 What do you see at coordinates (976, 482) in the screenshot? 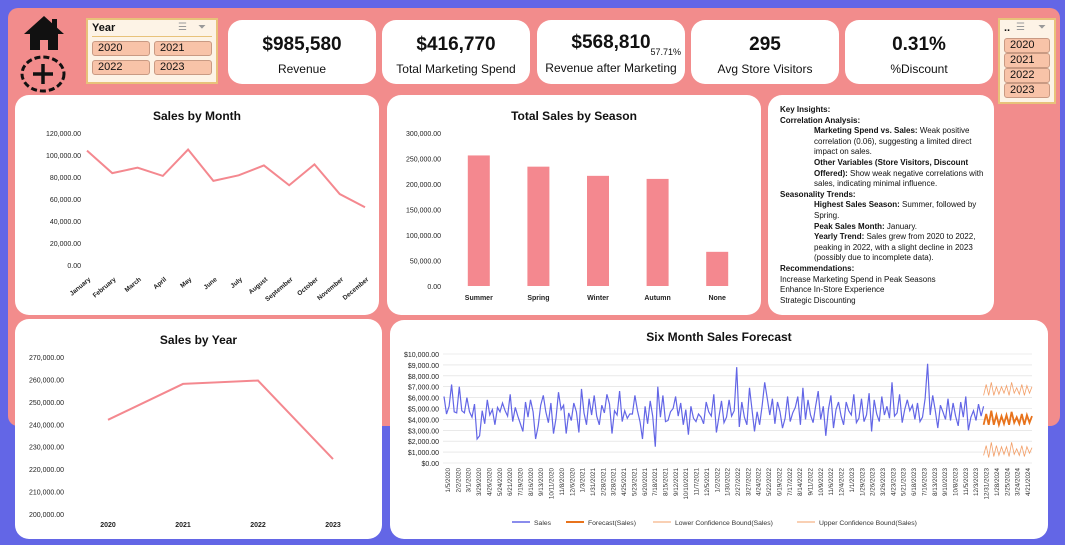
I see `x-tick-label: 12/3/2023` at bounding box center [976, 482].